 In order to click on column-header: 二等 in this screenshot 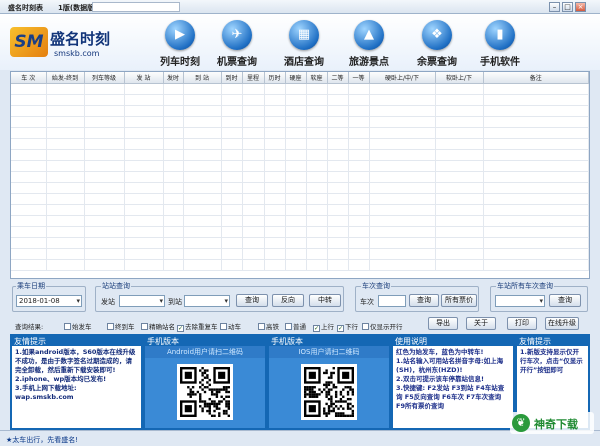, I will do `click(338, 78)`.